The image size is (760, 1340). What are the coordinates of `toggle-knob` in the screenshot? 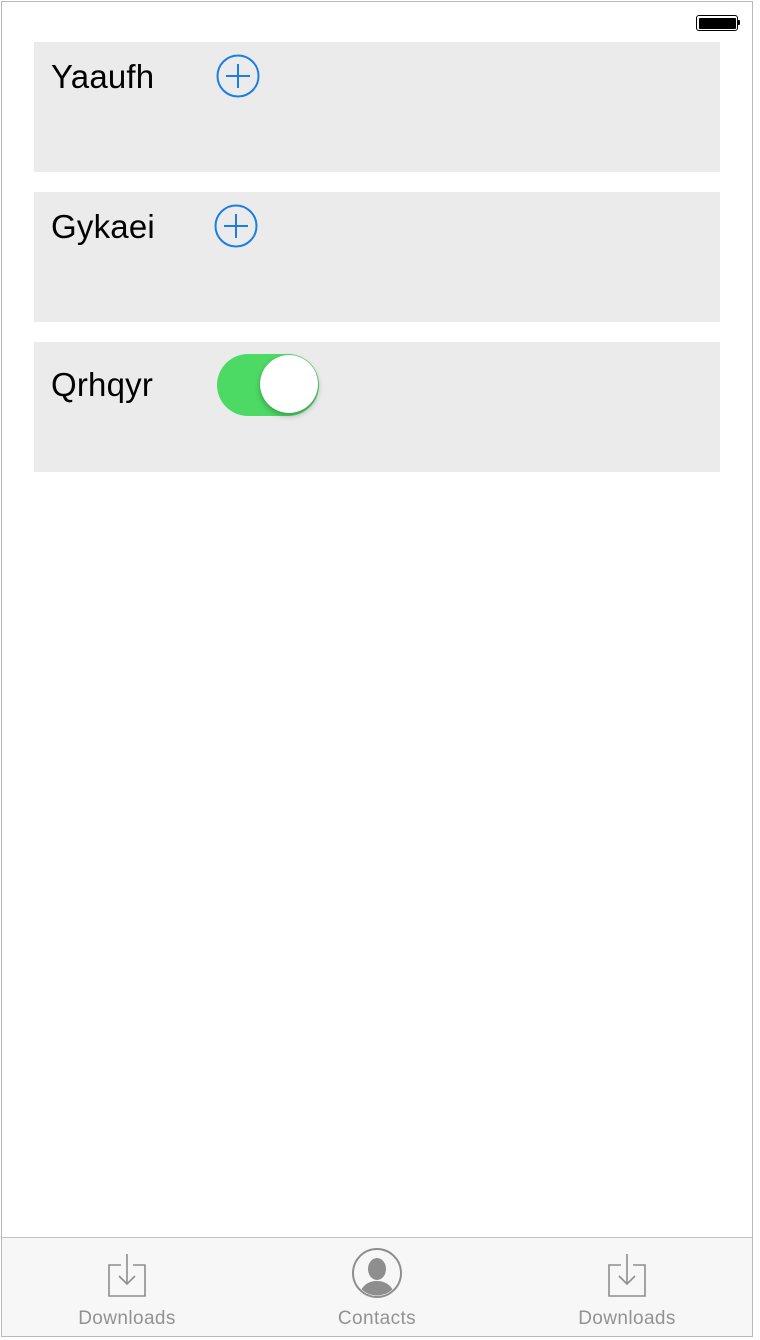 It's located at (289, 384).